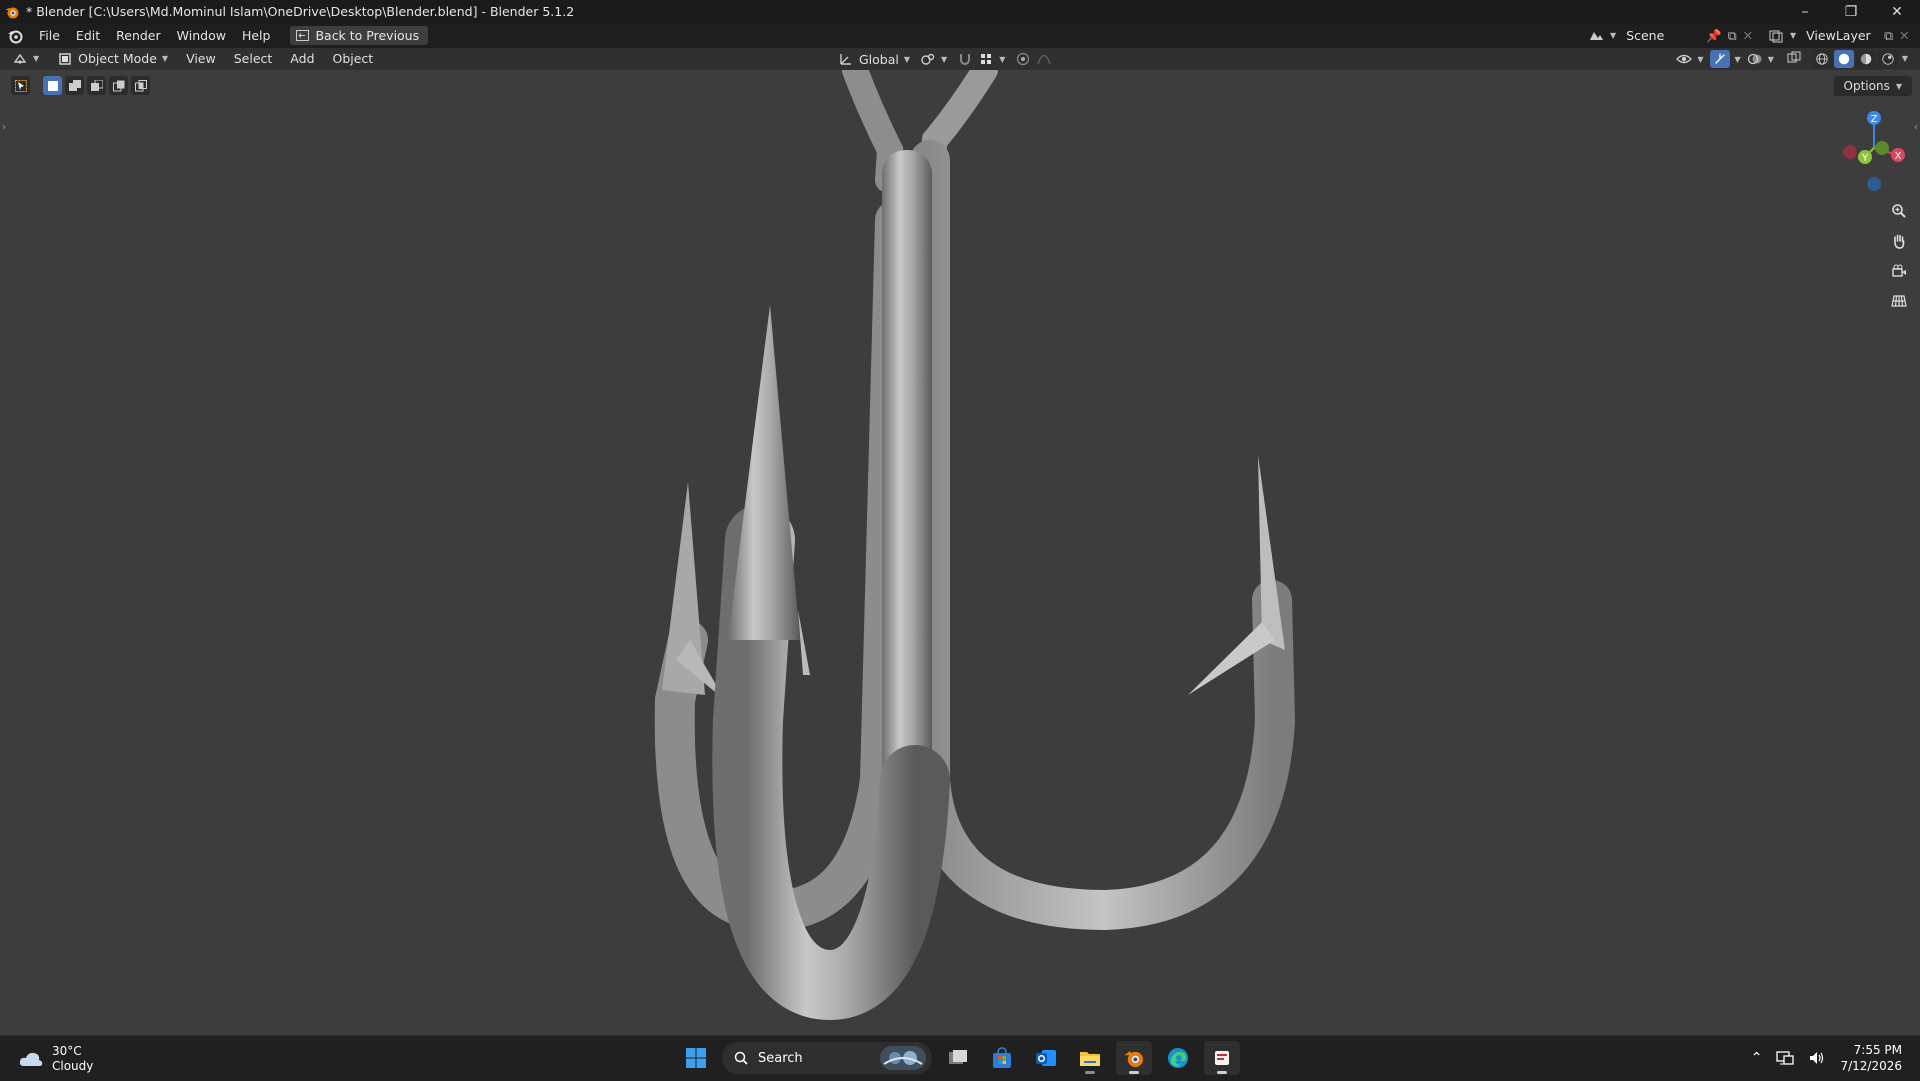 This screenshot has width=1920, height=1081. I want to click on remove-scene-icon: ✕, so click(1748, 35).